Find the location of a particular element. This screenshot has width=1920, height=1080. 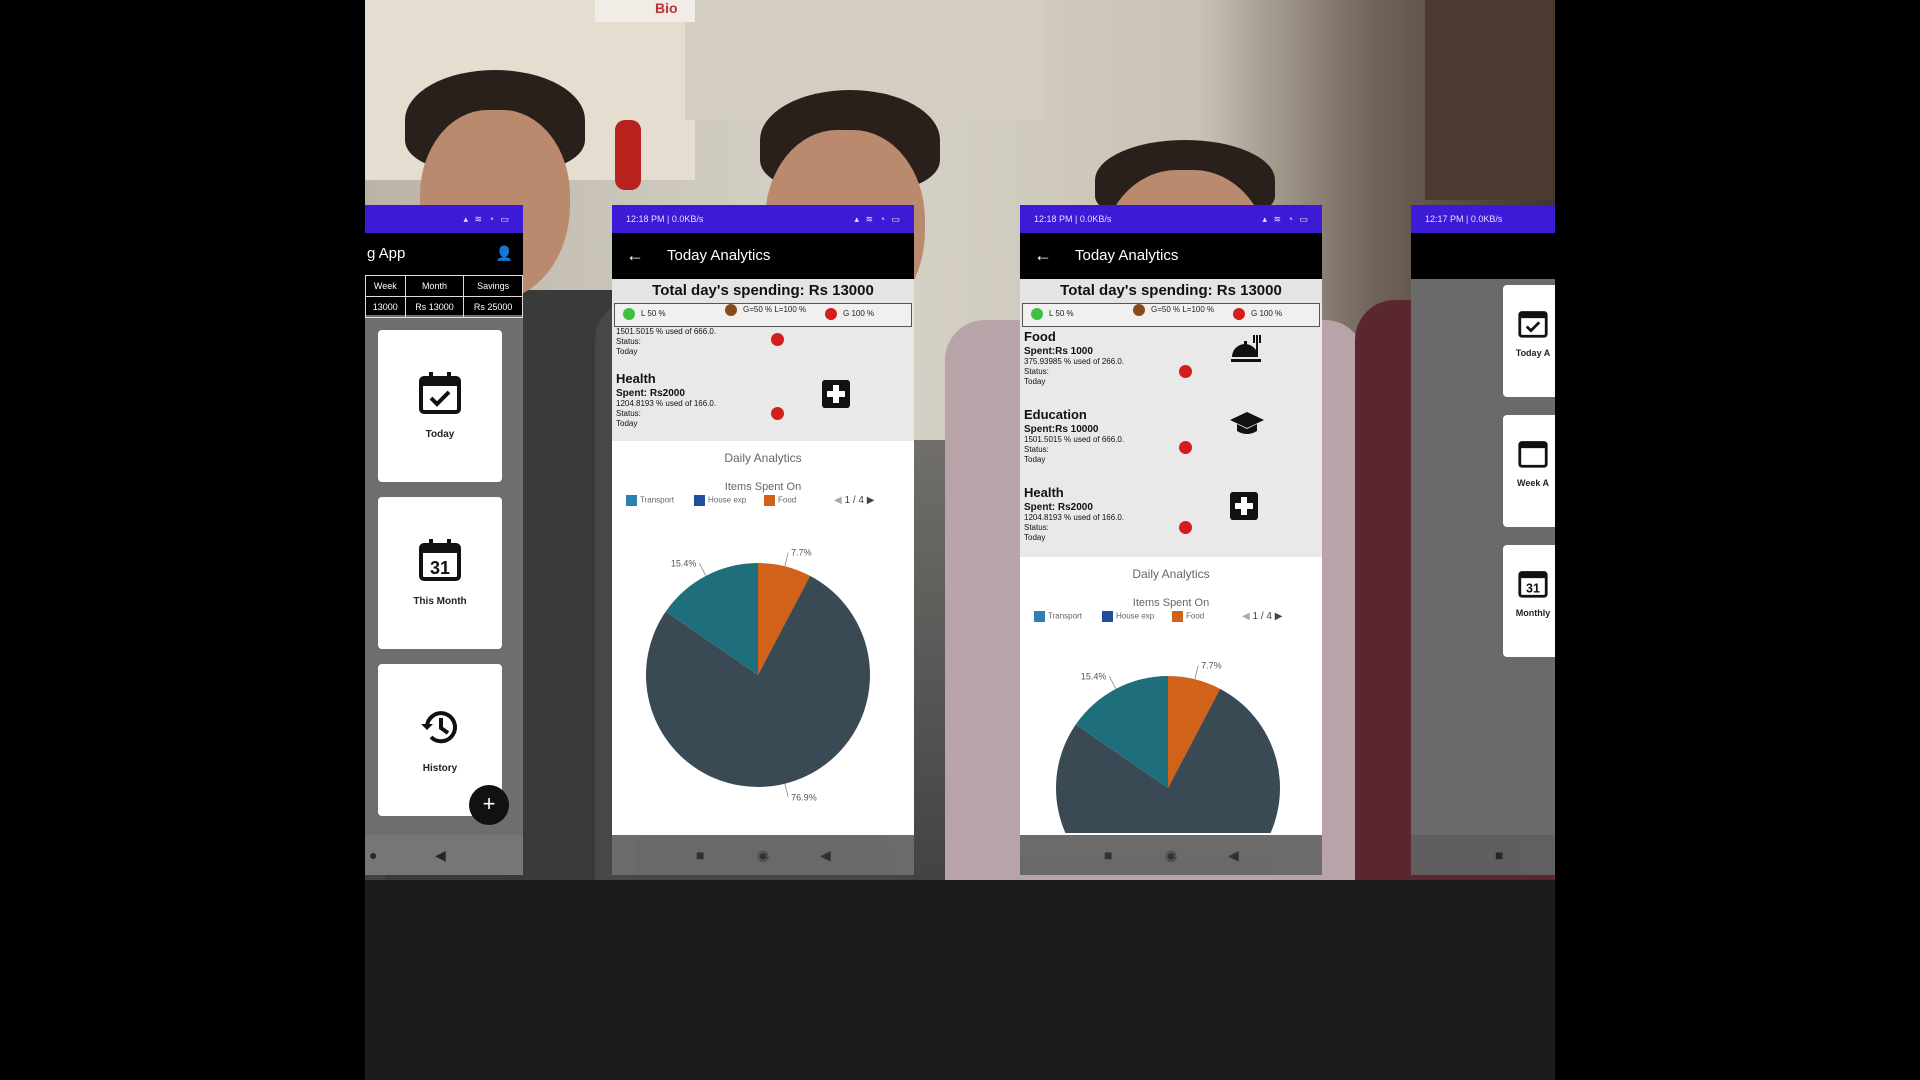

today-card: Today is located at coordinates (440, 406).